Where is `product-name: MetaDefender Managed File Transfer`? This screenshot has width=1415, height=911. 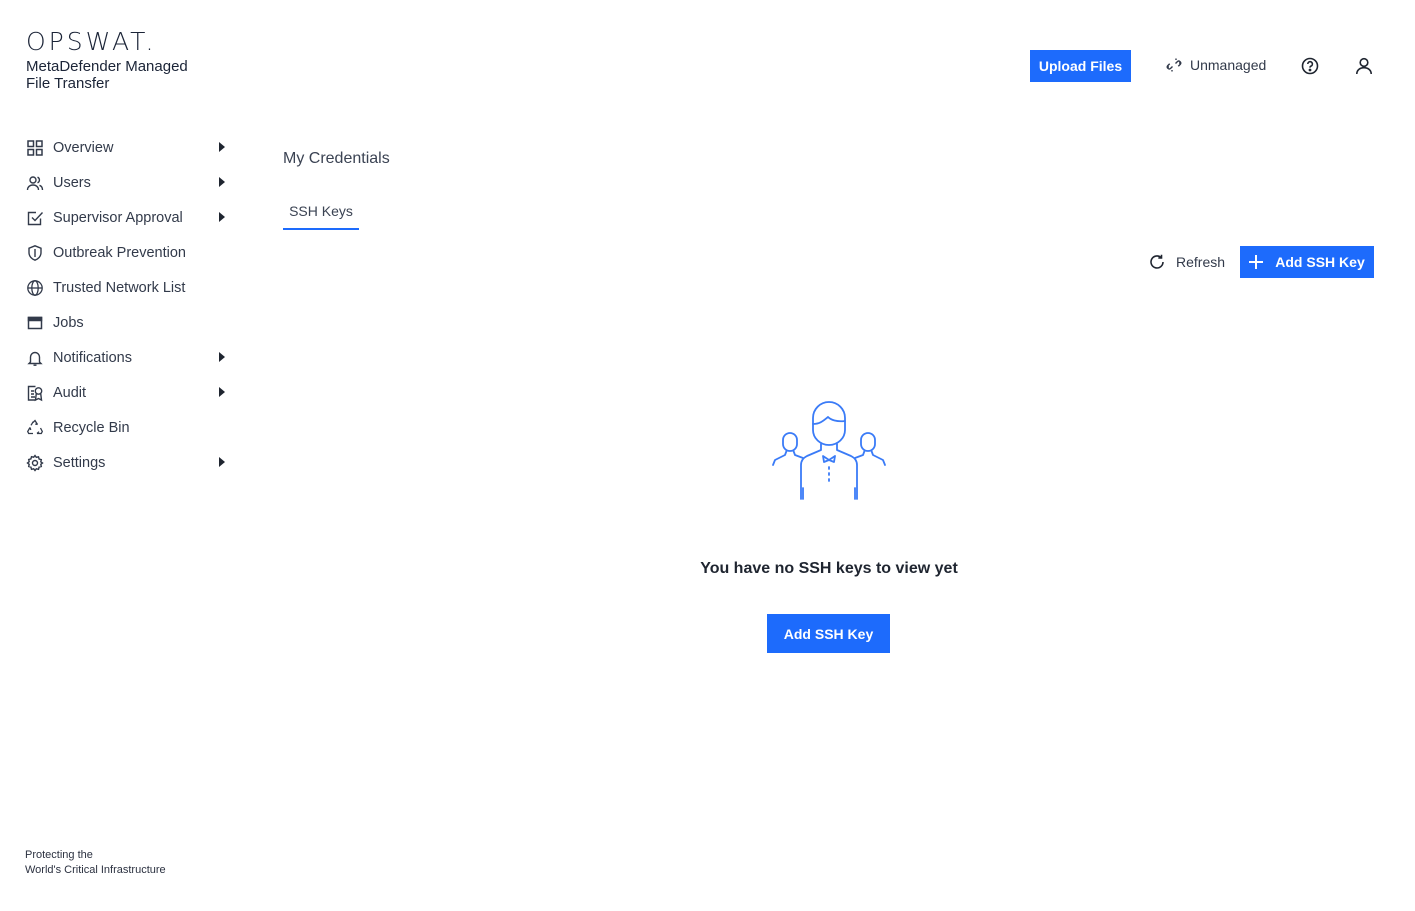 product-name: MetaDefender Managed File Transfer is located at coordinates (107, 75).